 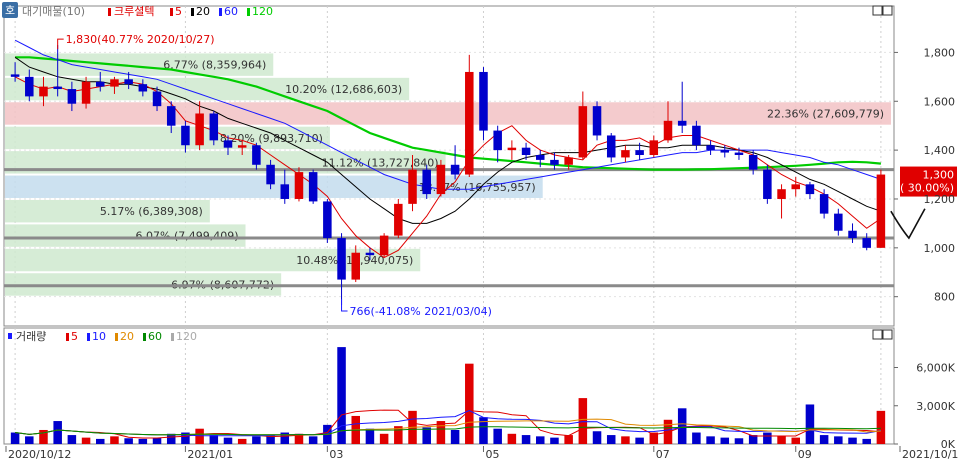 What do you see at coordinates (31, 336) in the screenshot?
I see `volume-legend-label: 거래량` at bounding box center [31, 336].